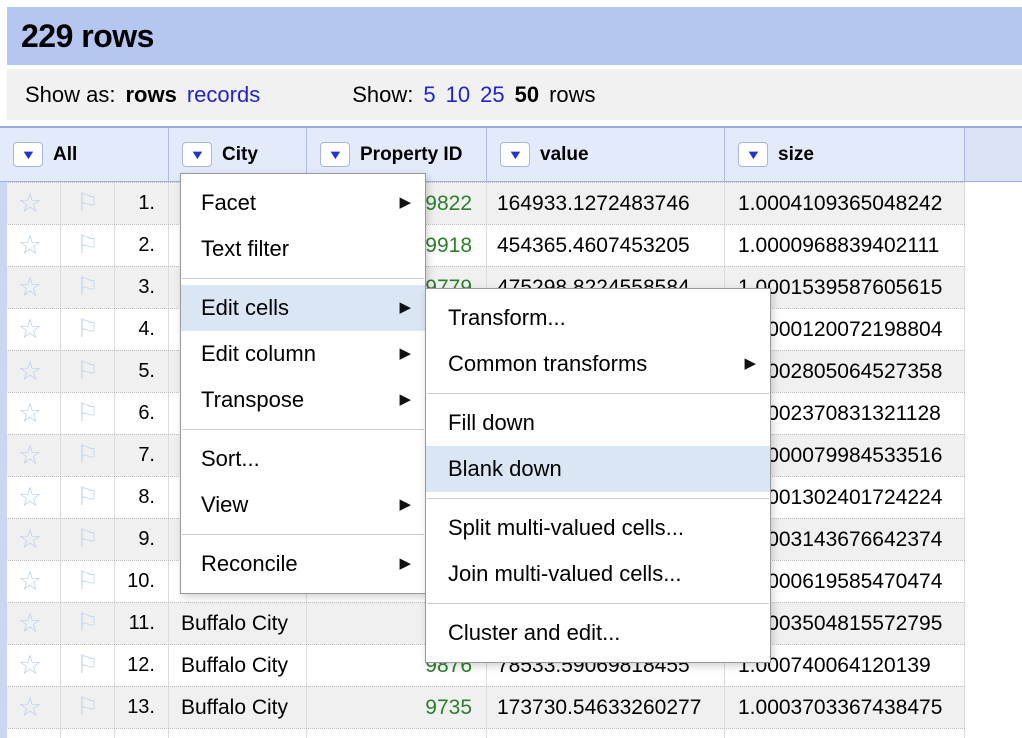  I want to click on menu-item-text-filter: Text filter, so click(303, 249).